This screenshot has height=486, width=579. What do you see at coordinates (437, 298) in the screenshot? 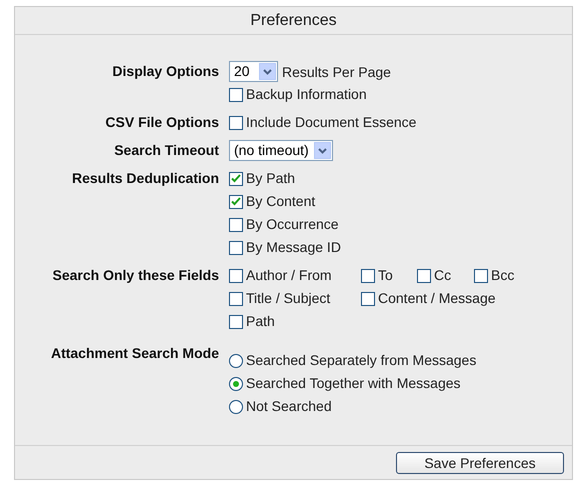
I see `checkbox-label: Content / Message` at bounding box center [437, 298].